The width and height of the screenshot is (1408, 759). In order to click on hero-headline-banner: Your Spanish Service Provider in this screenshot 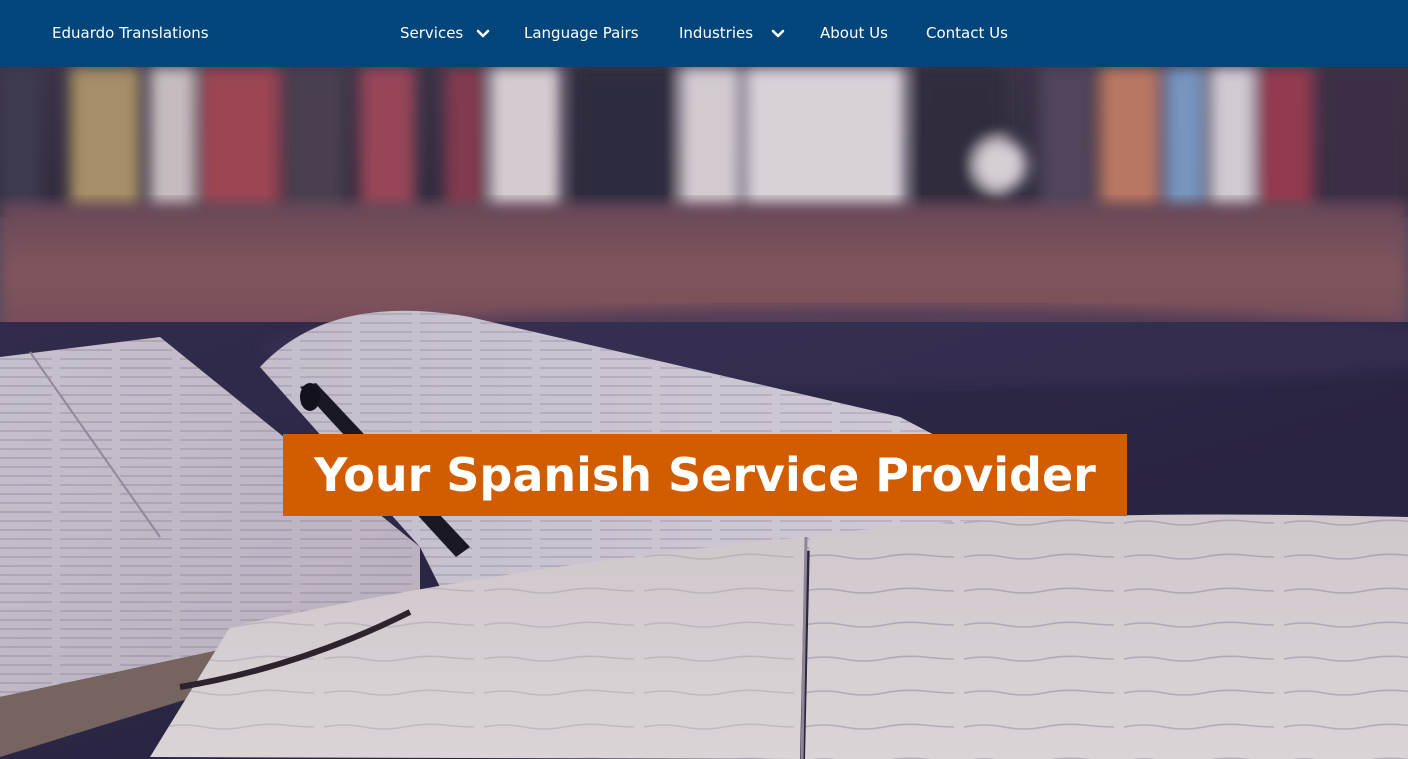, I will do `click(705, 475)`.